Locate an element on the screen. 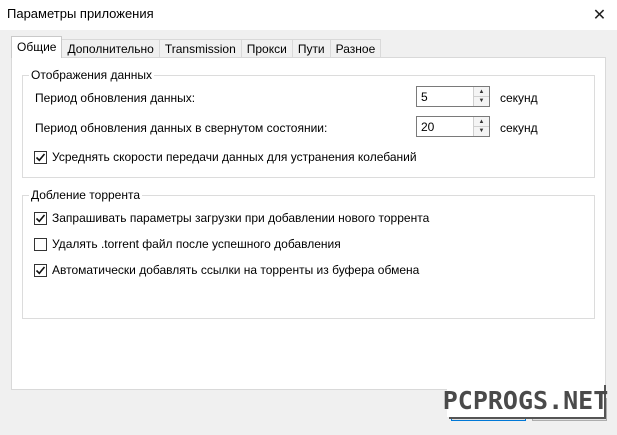 The width and height of the screenshot is (617, 435). tab-general: Общие is located at coordinates (37, 47).